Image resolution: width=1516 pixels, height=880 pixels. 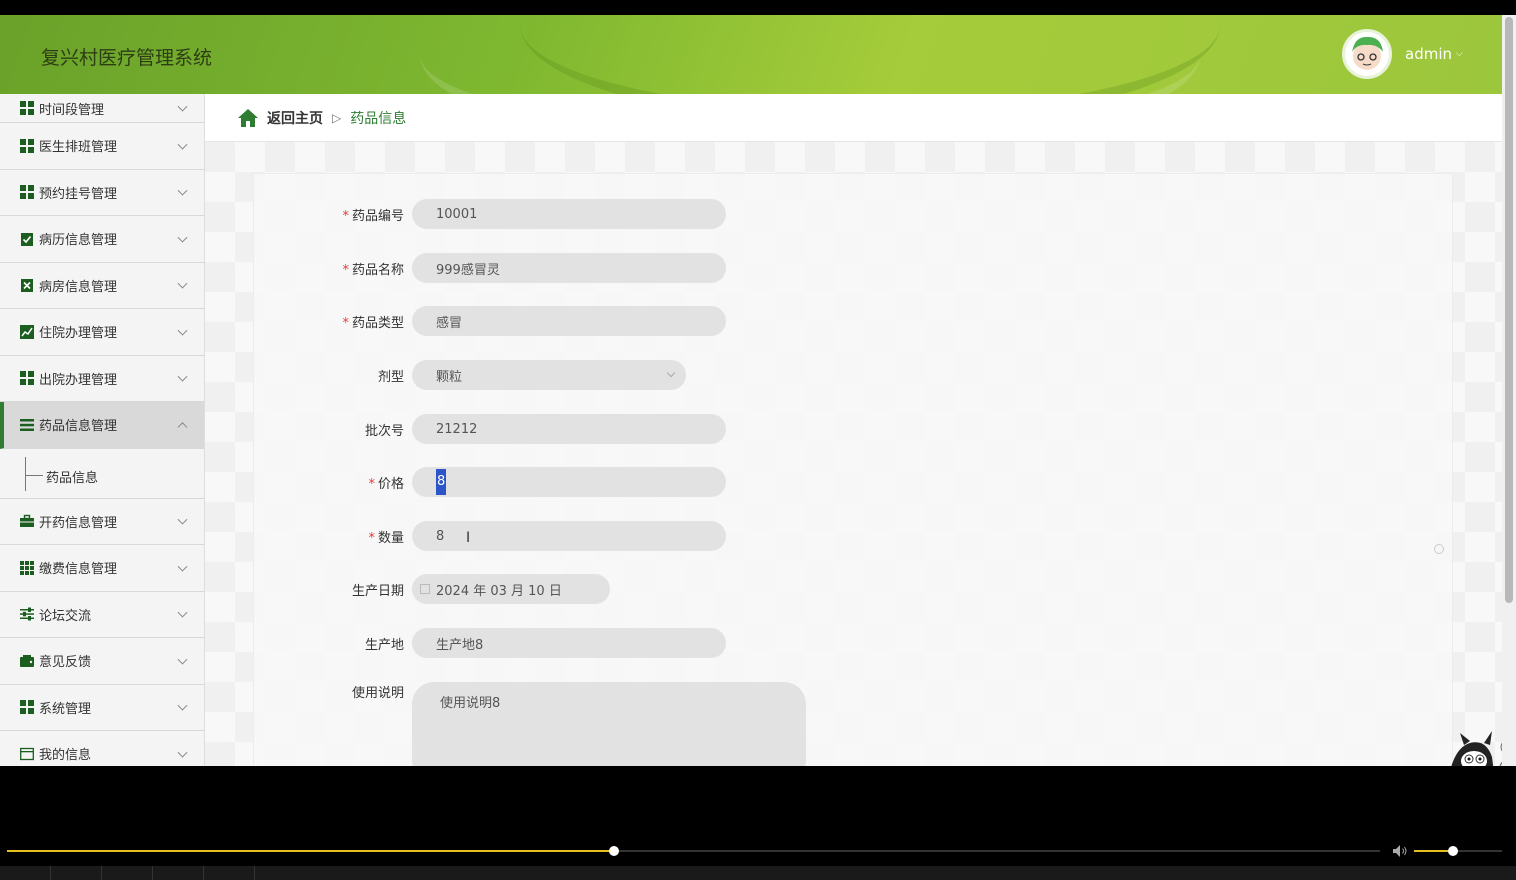 I want to click on sidebar-item-prescription: 开药信息管理, so click(x=102, y=522).